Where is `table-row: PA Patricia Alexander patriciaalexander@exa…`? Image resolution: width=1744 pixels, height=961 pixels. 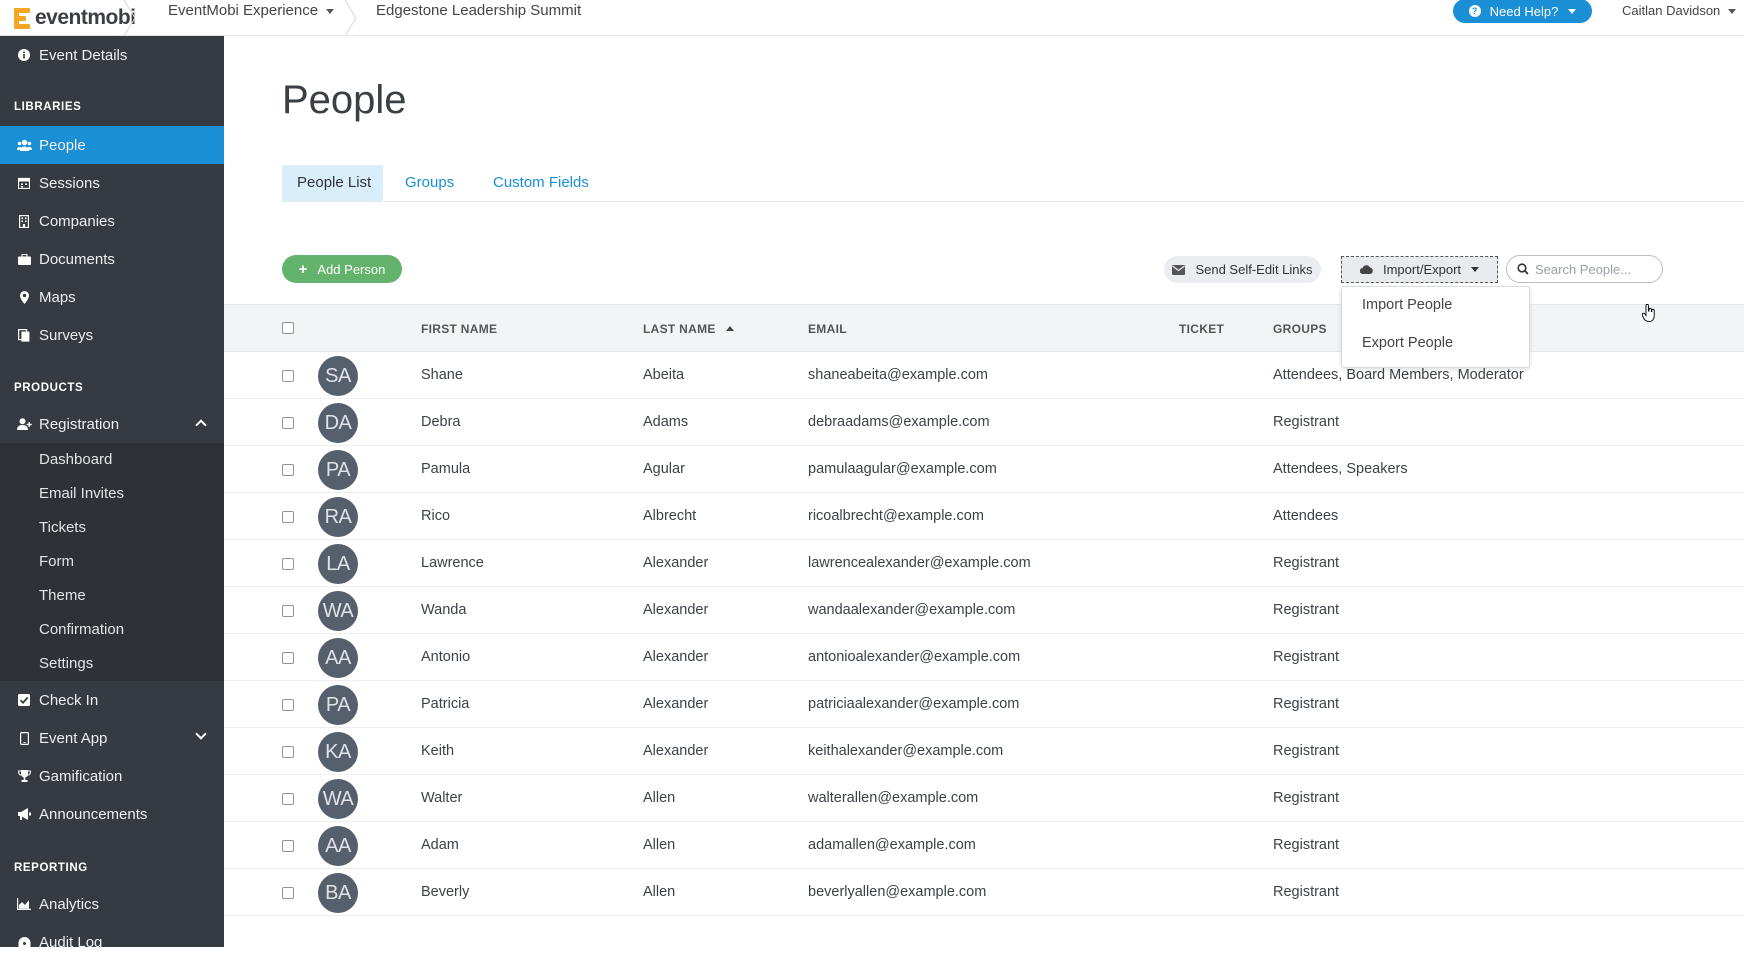
table-row: PA Patricia Alexander patriciaalexander@exa… is located at coordinates (984, 704).